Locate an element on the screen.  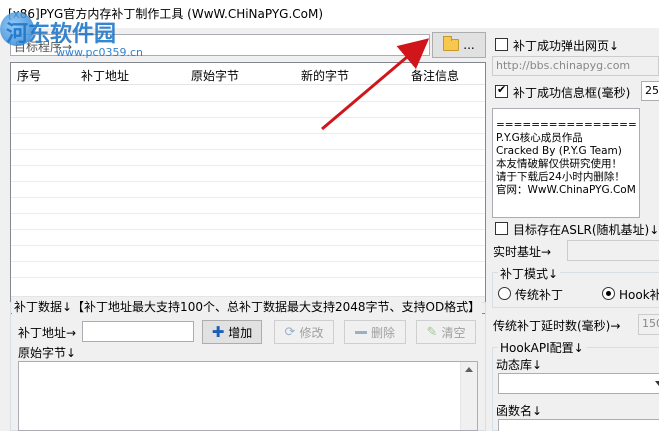
clear-button: ✎ 清空 is located at coordinates (446, 332).